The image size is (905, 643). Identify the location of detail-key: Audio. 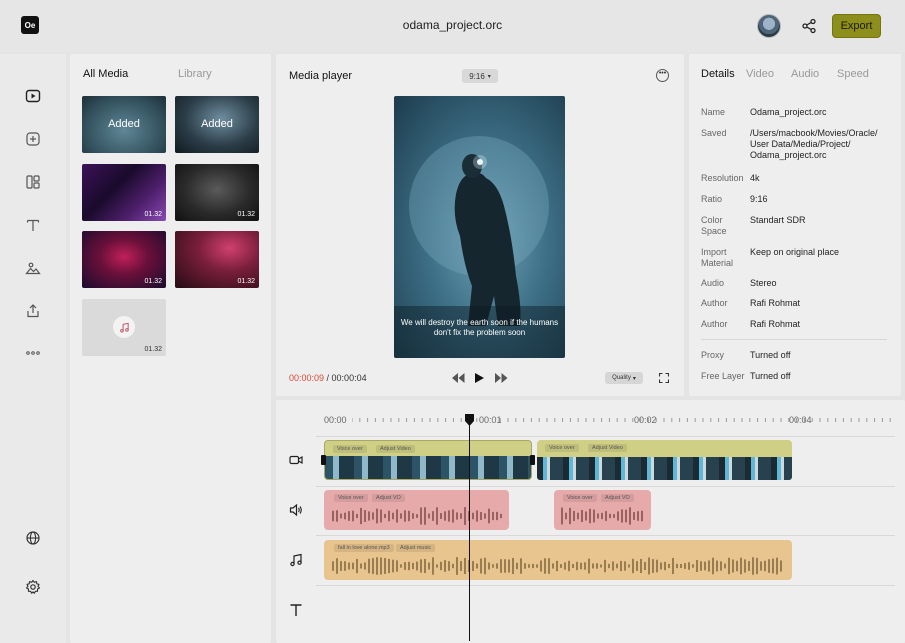
(713, 283).